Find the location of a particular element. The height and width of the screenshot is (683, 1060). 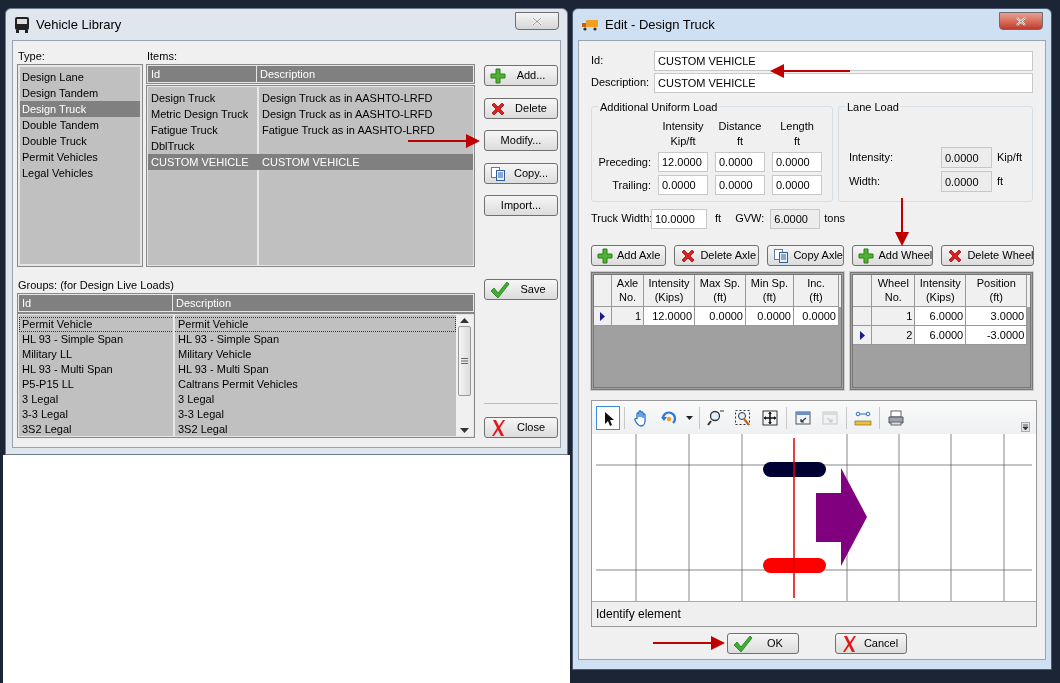

type-list-item: Design Tandem is located at coordinates (80, 93).